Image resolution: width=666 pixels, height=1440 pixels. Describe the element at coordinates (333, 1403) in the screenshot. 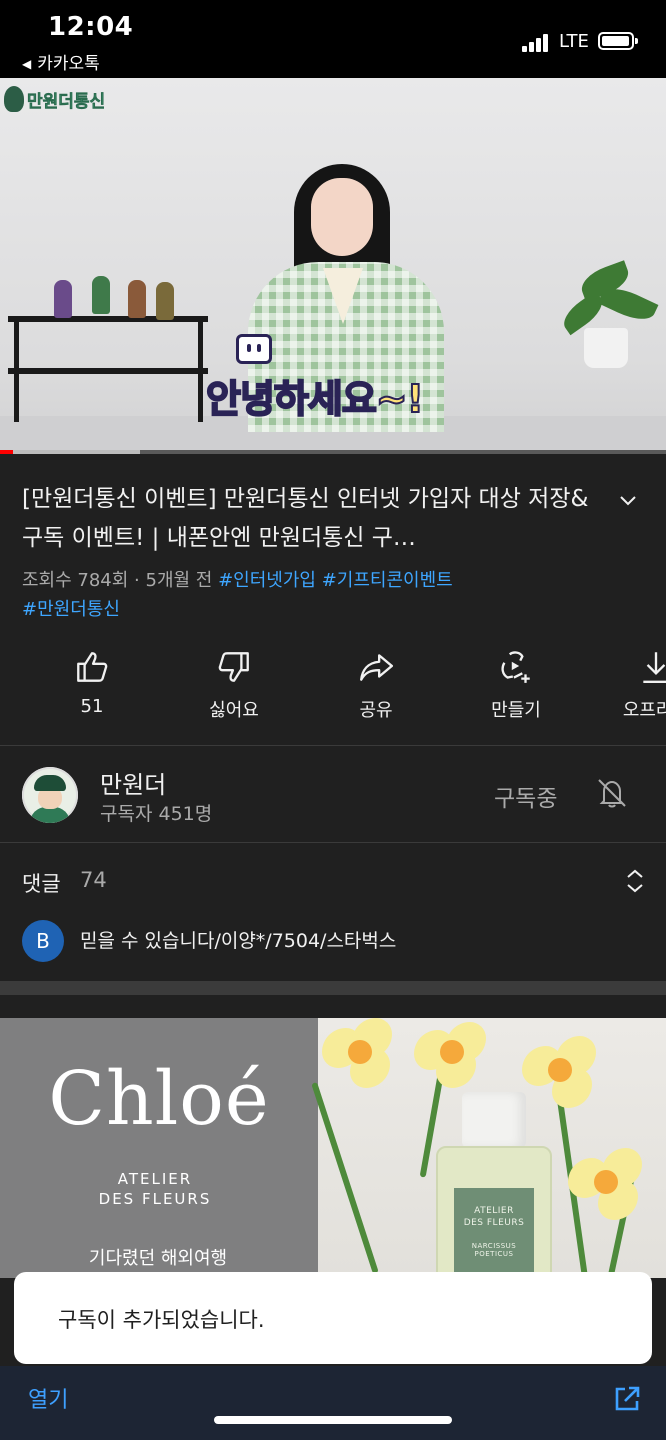

I see `bottom-bar: 열기` at that location.